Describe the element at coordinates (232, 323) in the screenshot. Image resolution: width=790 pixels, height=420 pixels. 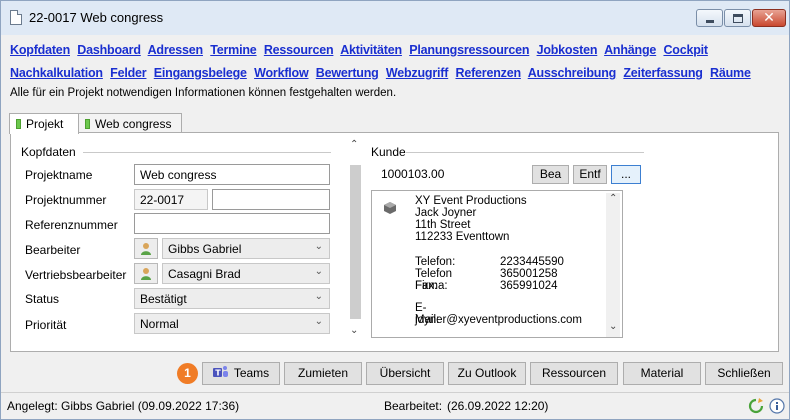
I see `prioritaet-select: Normal ⌄` at that location.